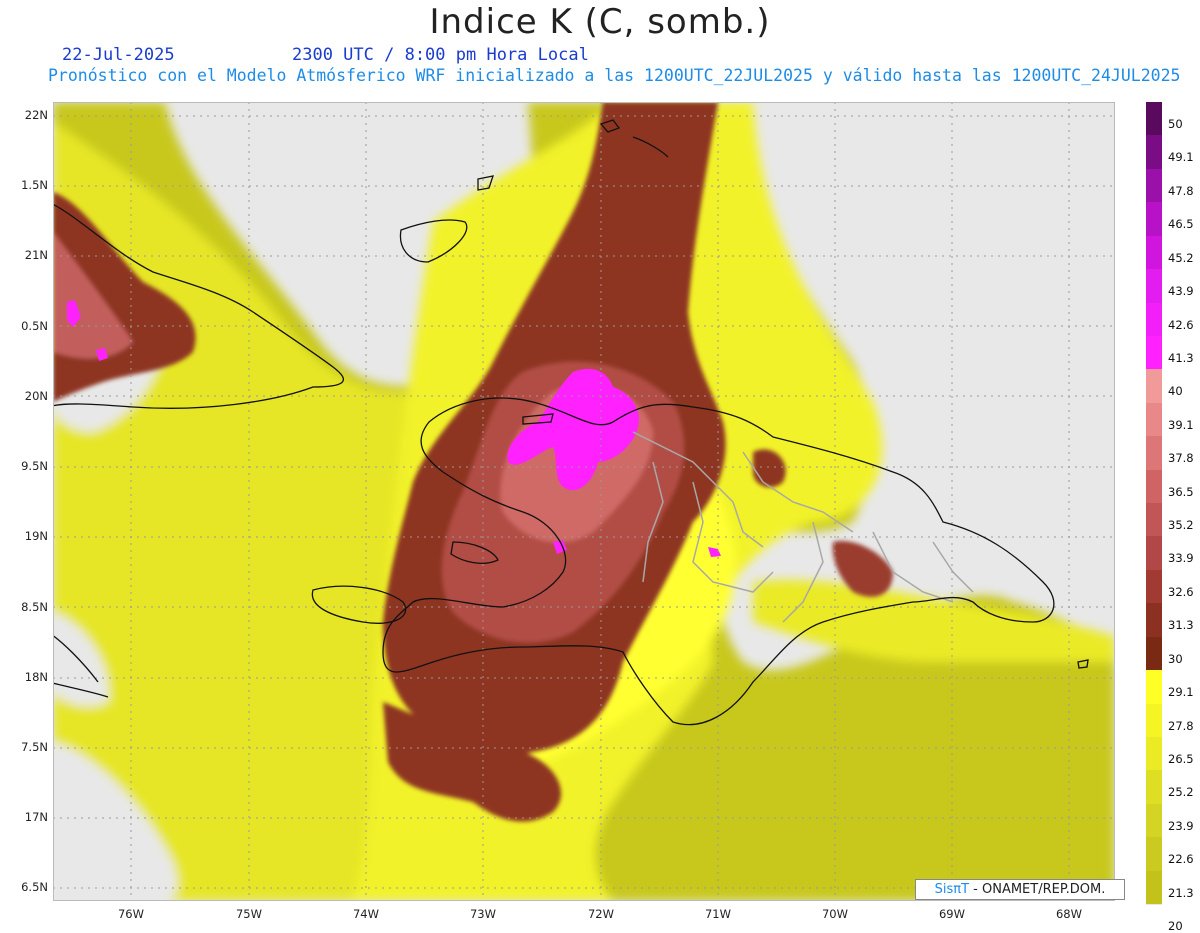 The width and height of the screenshot is (1200, 933). What do you see at coordinates (34, 326) in the screenshot?
I see `lat-label: 0.5N` at bounding box center [34, 326].